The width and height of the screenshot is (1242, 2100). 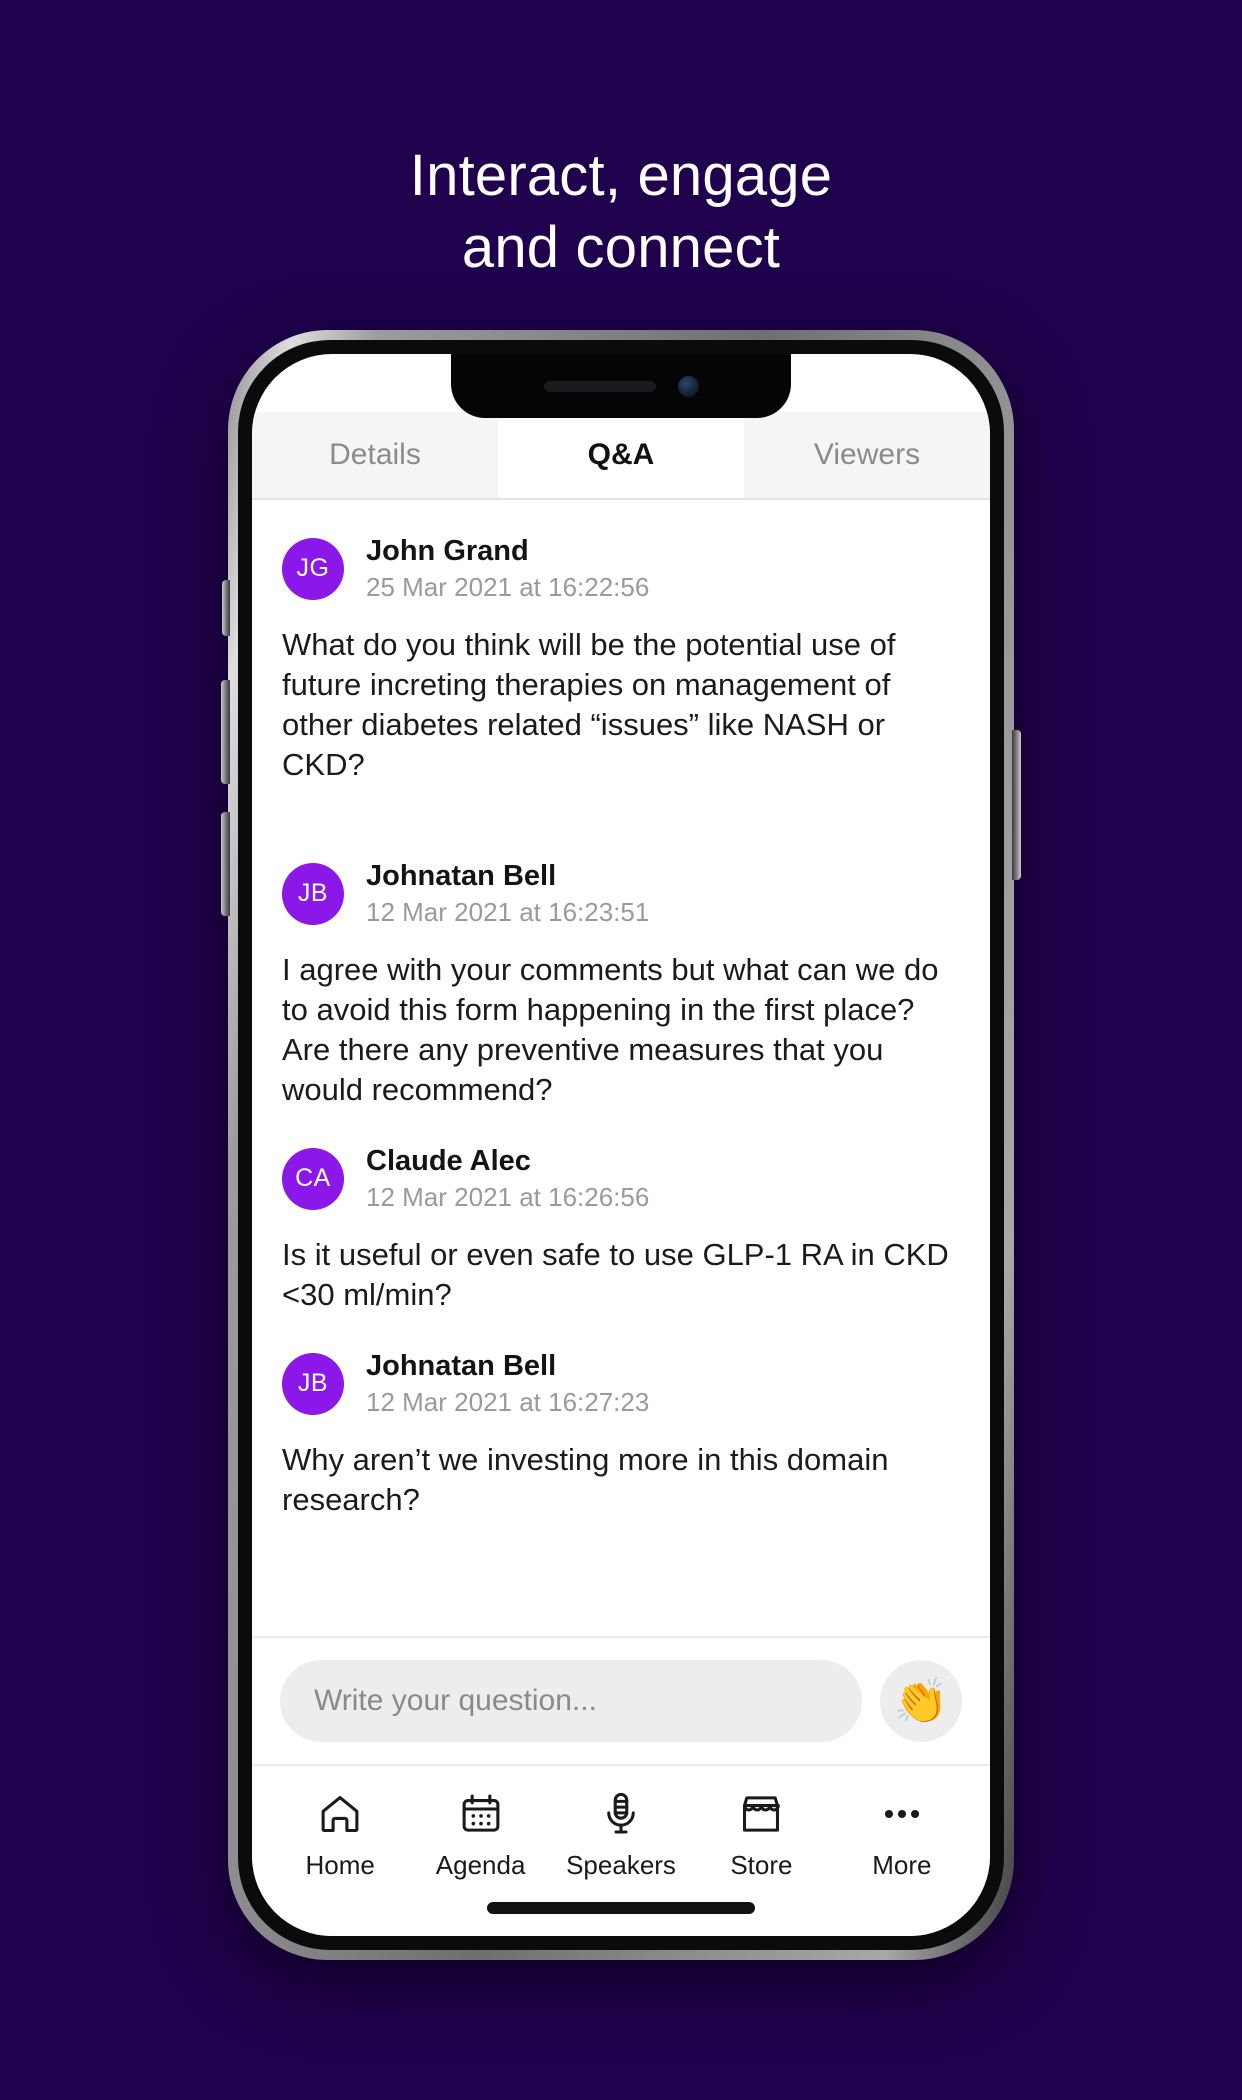 I want to click on clapping-hands-icon: 👏, so click(x=921, y=1701).